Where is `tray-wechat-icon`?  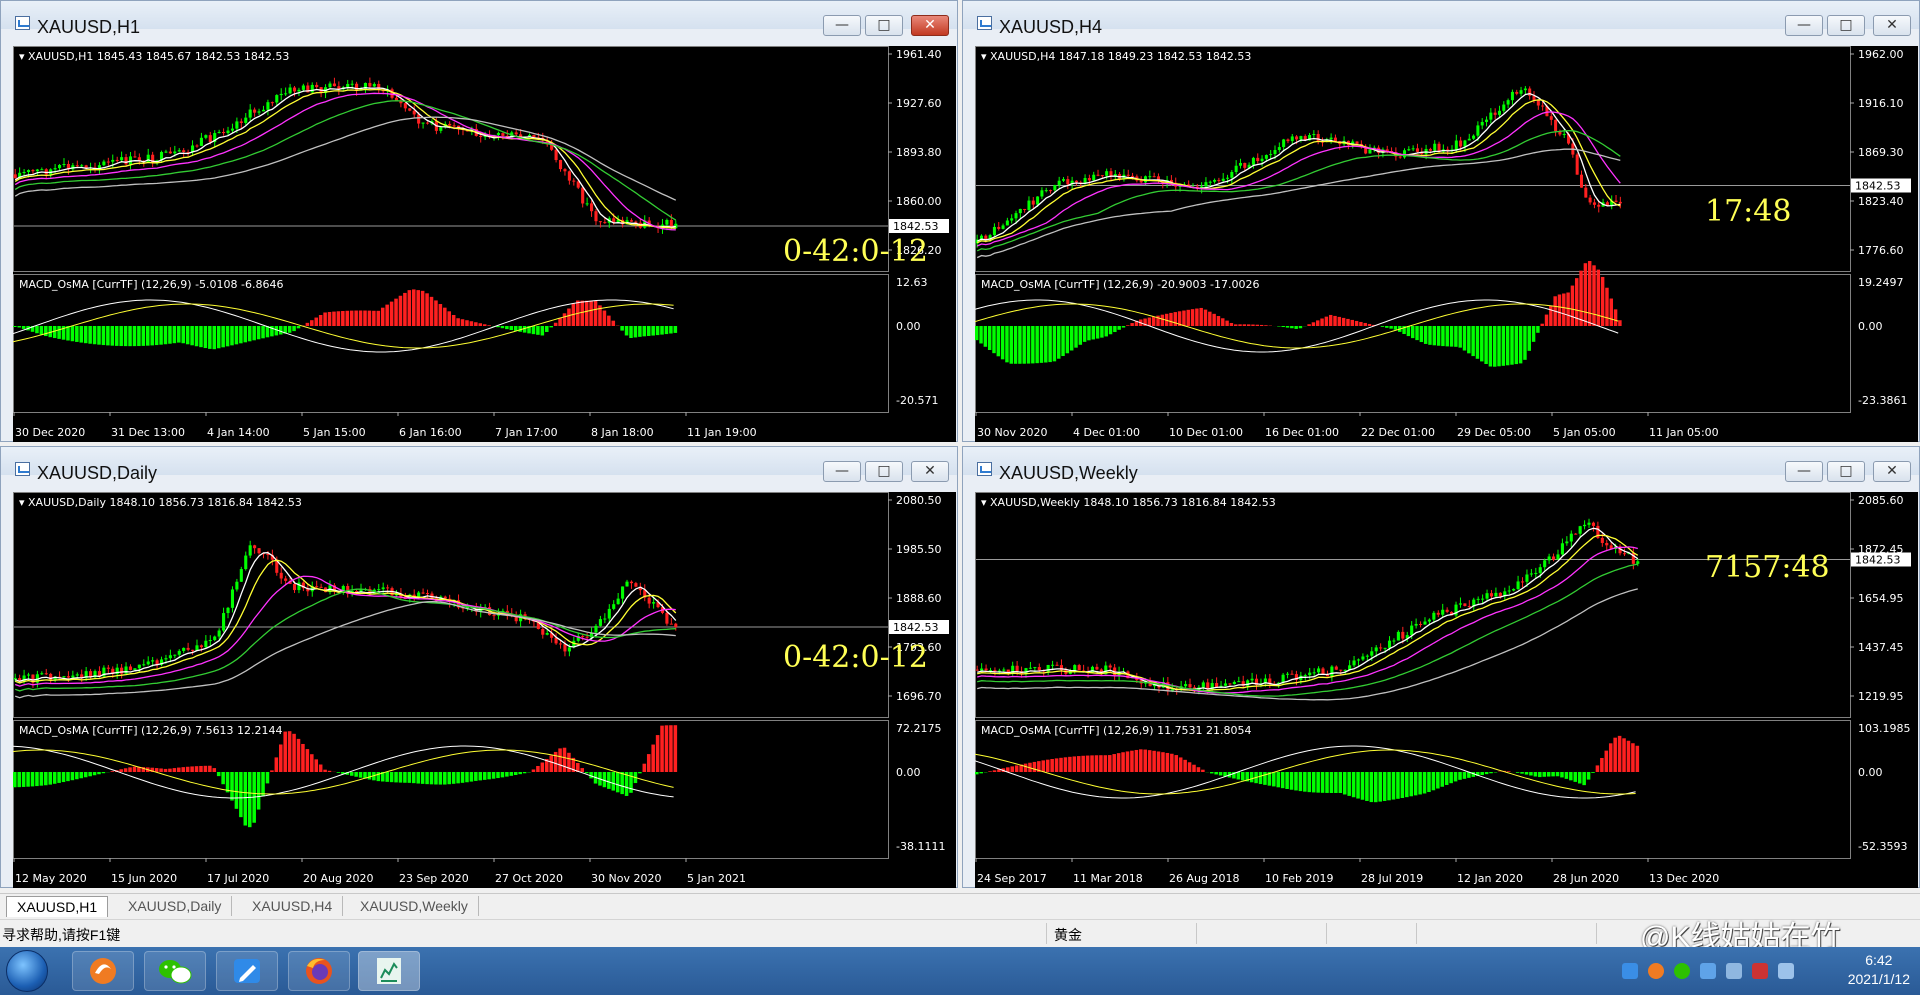 tray-wechat-icon is located at coordinates (1682, 971).